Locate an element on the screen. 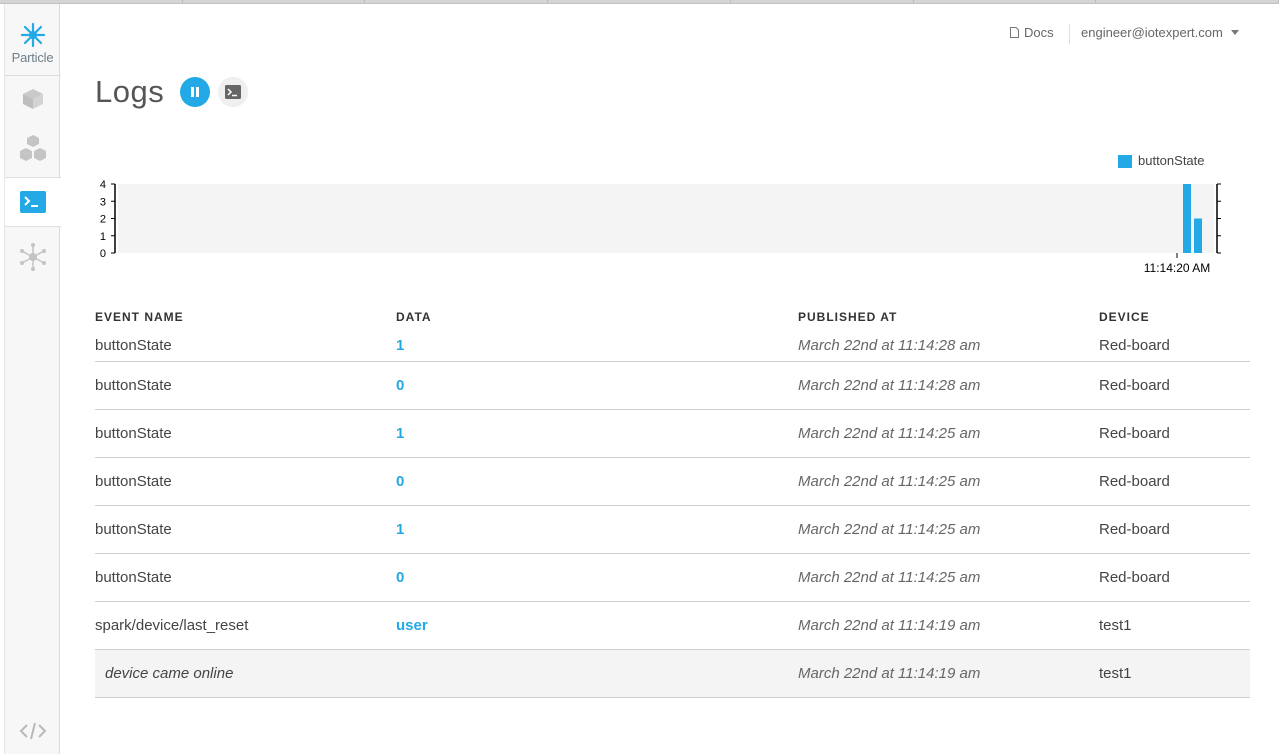  chart-plot-area is located at coordinates (666, 218).